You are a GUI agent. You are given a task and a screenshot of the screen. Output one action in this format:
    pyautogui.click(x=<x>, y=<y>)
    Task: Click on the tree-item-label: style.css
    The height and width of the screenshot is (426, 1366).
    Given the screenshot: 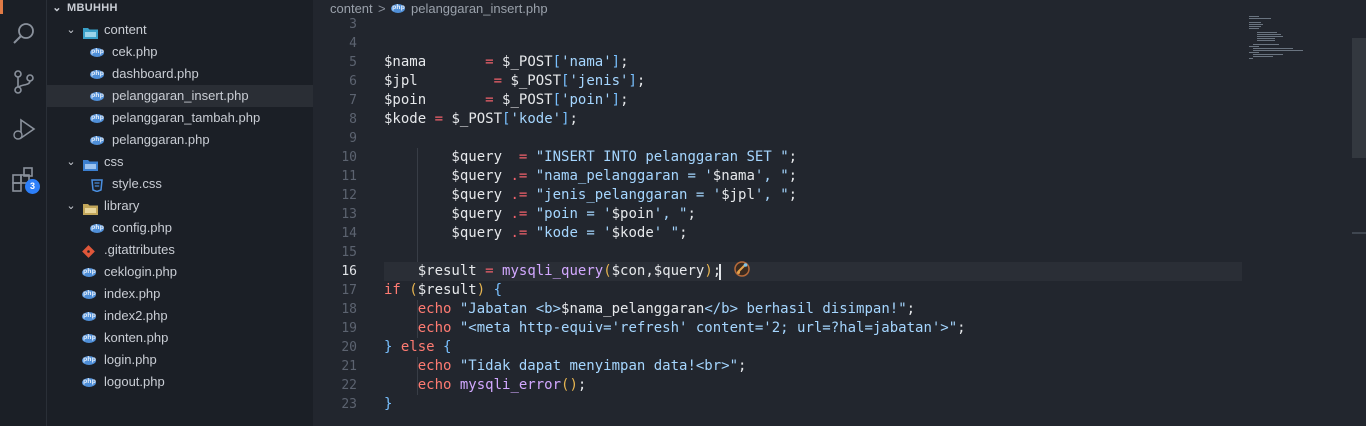 What is the action you would take?
    pyautogui.click(x=137, y=183)
    